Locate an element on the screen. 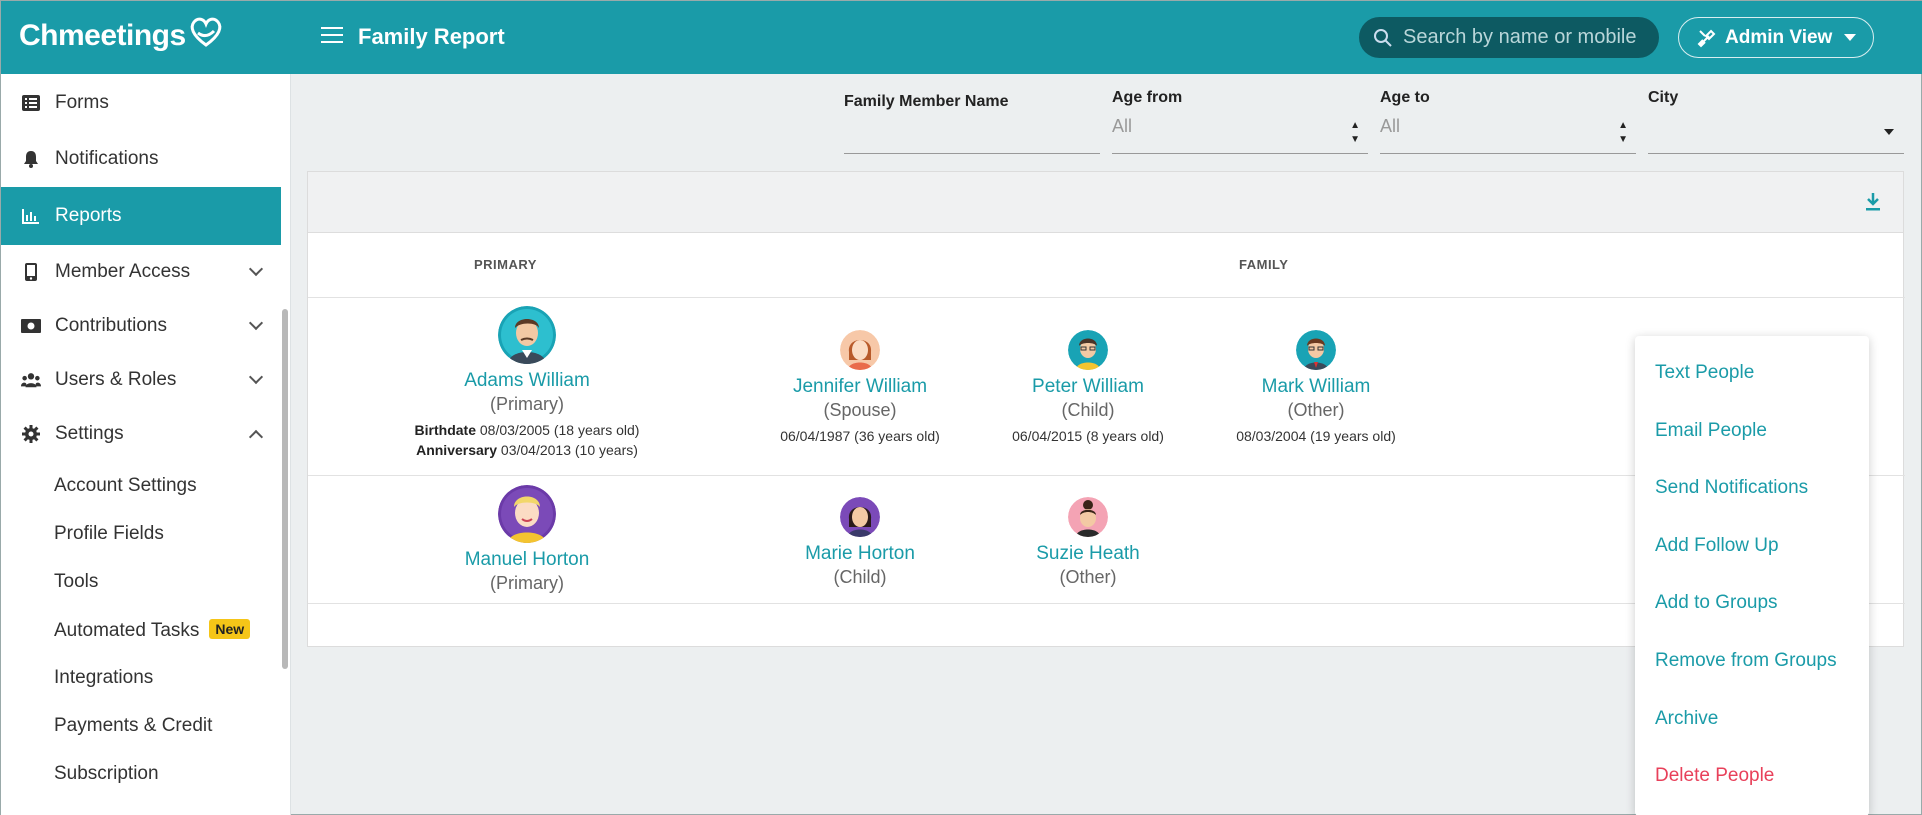 This screenshot has width=1922, height=815. divider is located at coordinates (1106, 297).